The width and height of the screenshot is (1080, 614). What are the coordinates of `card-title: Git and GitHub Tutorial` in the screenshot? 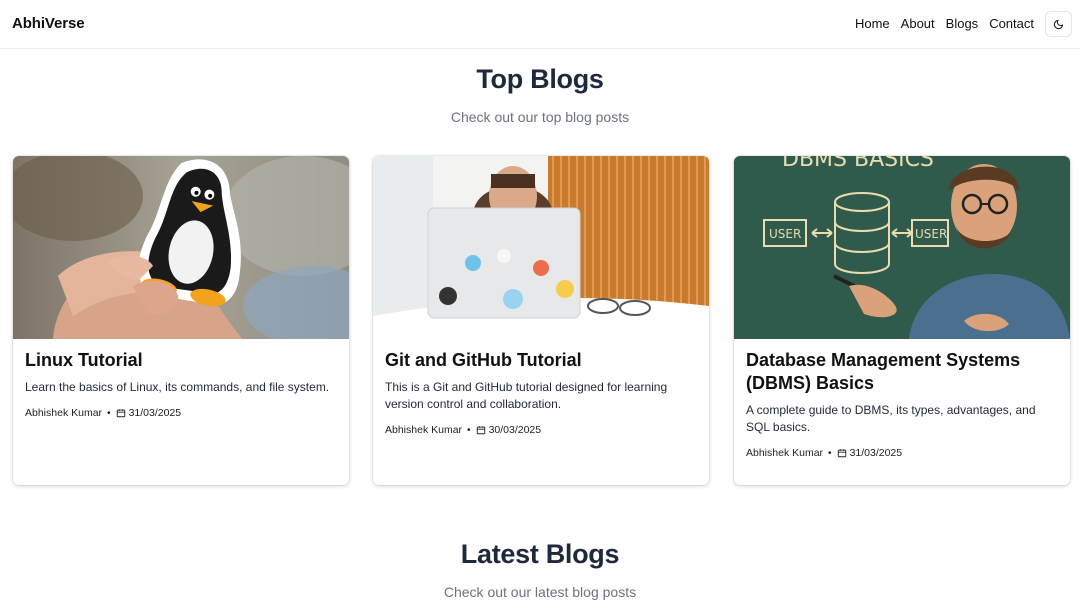 It's located at (541, 360).